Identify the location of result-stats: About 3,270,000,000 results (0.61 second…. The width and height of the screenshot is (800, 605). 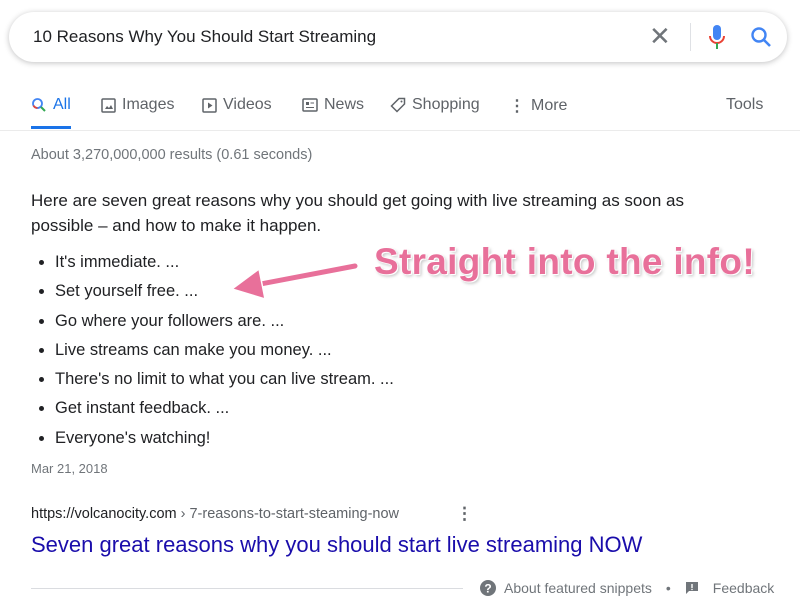
(172, 155).